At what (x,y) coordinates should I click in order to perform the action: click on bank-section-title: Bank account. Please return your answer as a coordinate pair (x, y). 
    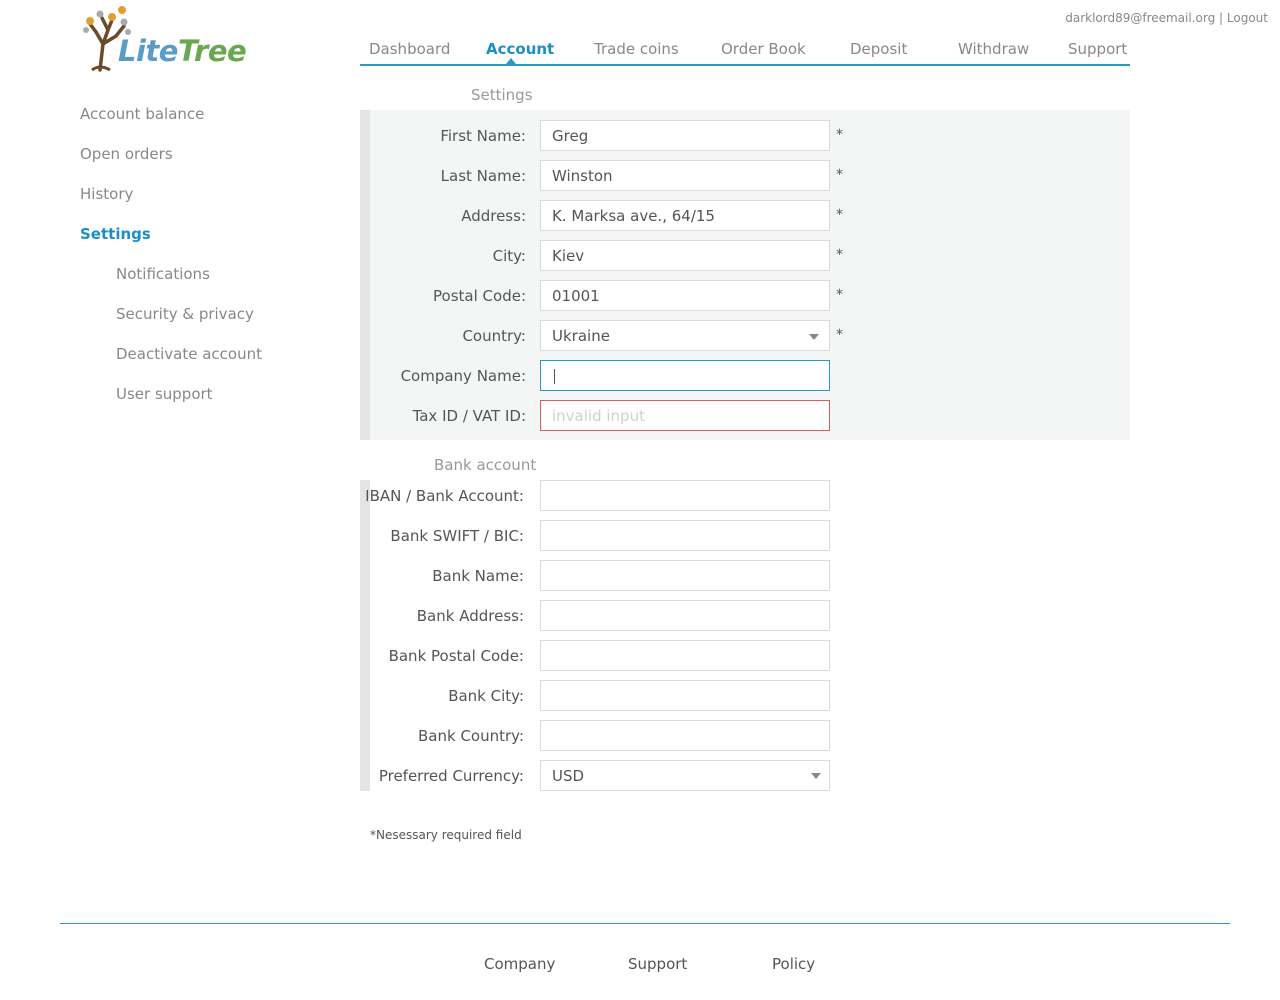
    Looking at the image, I should click on (485, 465).